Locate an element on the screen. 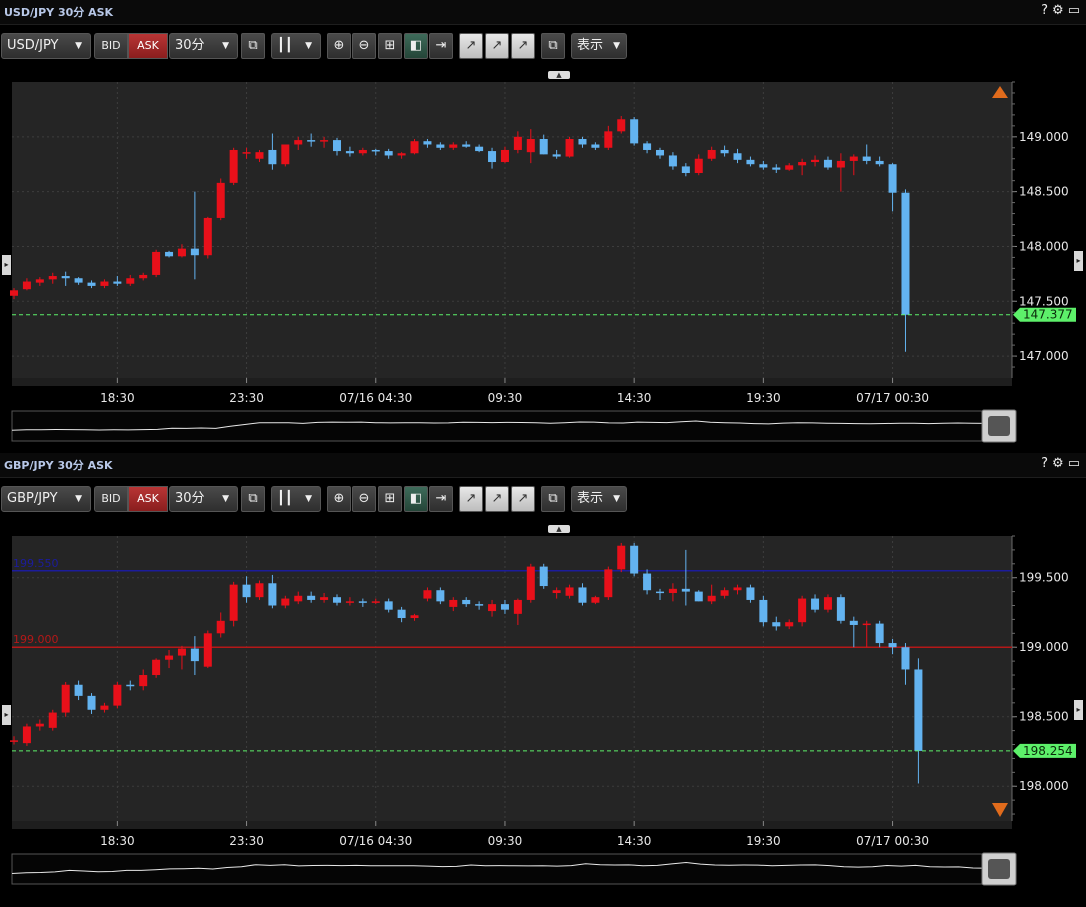 Image resolution: width=1086 pixels, height=907 pixels. current-price-label: 198.254 is located at coordinates (1048, 751).